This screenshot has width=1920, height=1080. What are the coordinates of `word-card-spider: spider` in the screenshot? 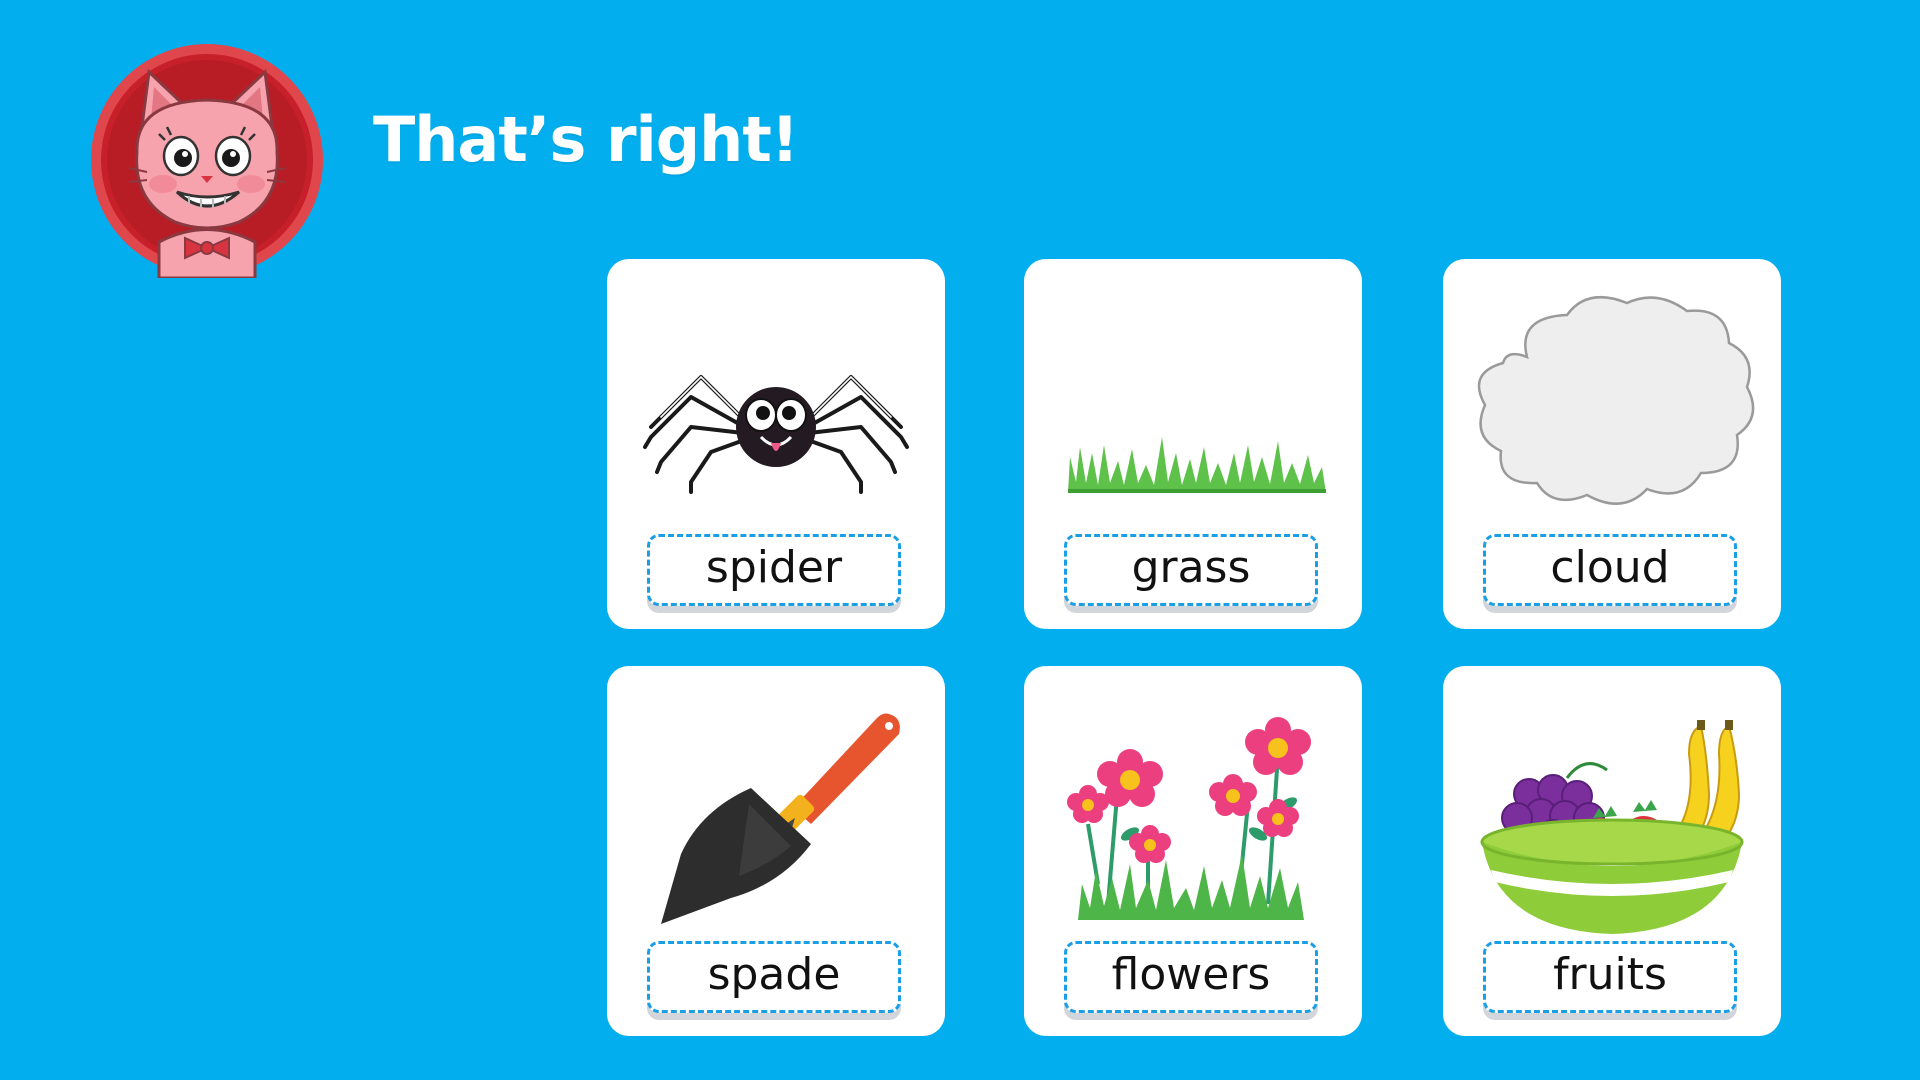 It's located at (776, 444).